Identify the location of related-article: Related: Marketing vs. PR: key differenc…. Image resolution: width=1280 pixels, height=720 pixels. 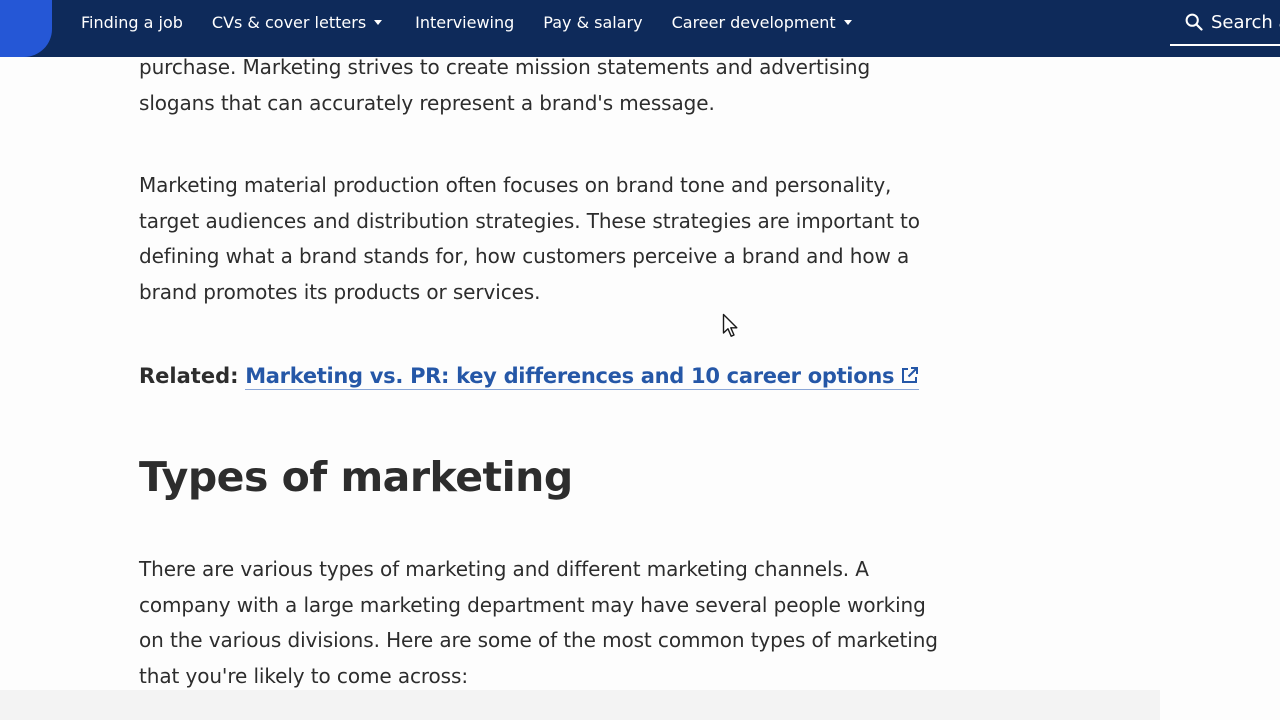
(544, 376).